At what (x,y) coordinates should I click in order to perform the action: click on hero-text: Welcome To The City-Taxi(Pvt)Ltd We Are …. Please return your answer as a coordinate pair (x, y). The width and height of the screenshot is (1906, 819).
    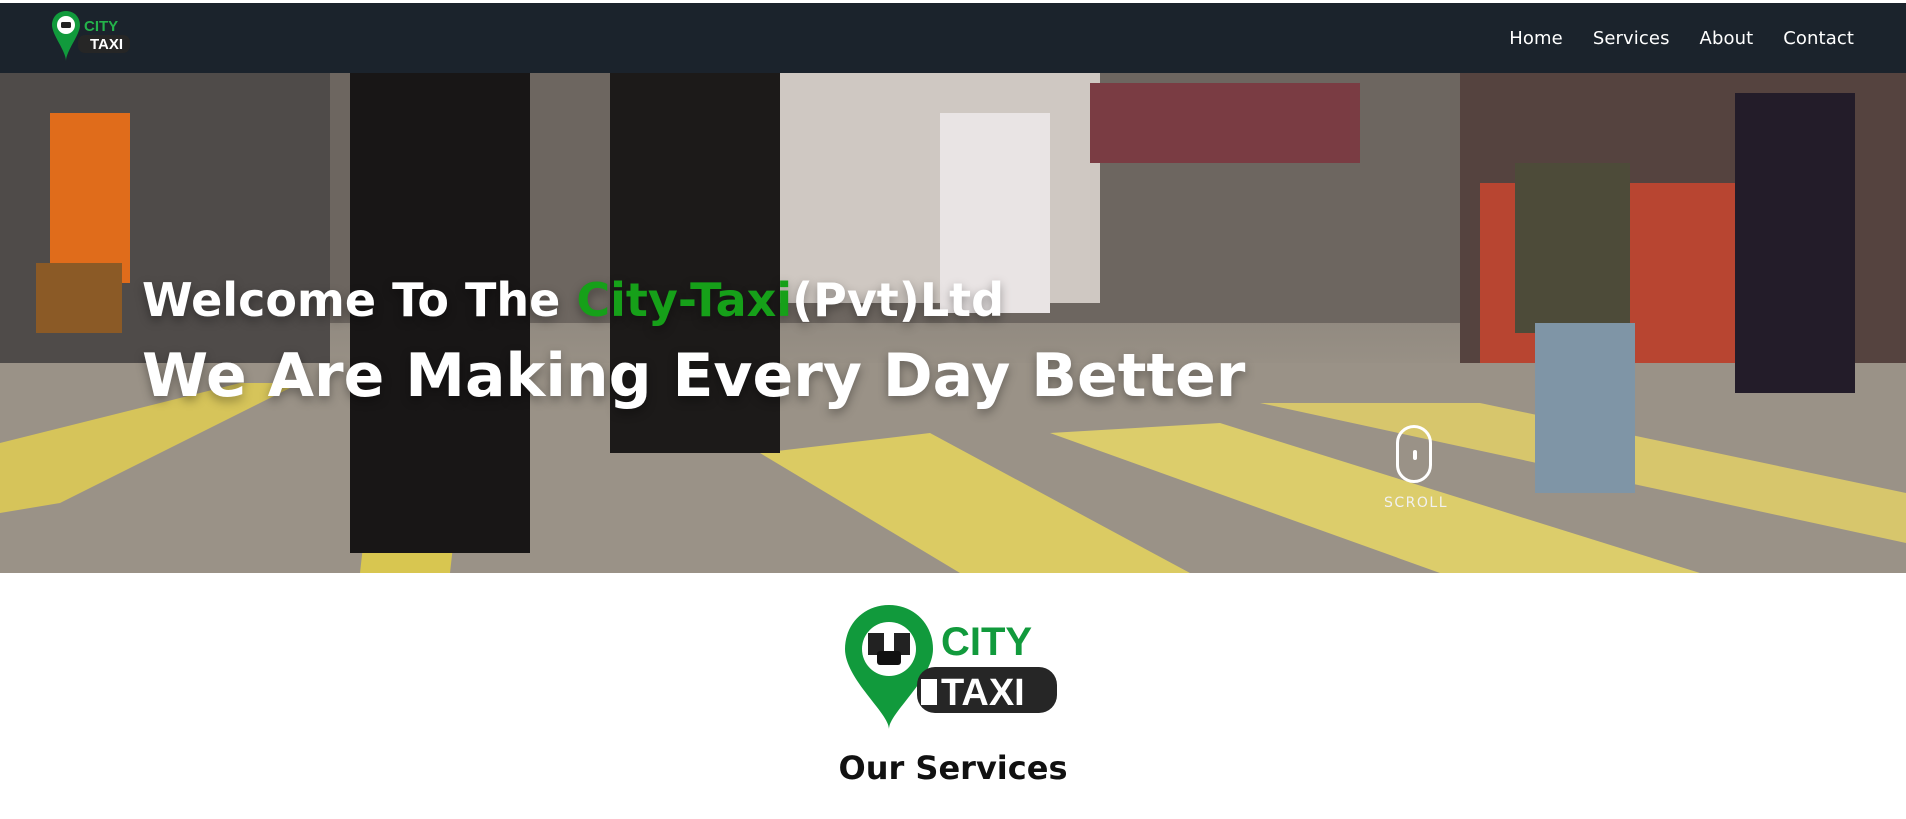
    Looking at the image, I should click on (693, 342).